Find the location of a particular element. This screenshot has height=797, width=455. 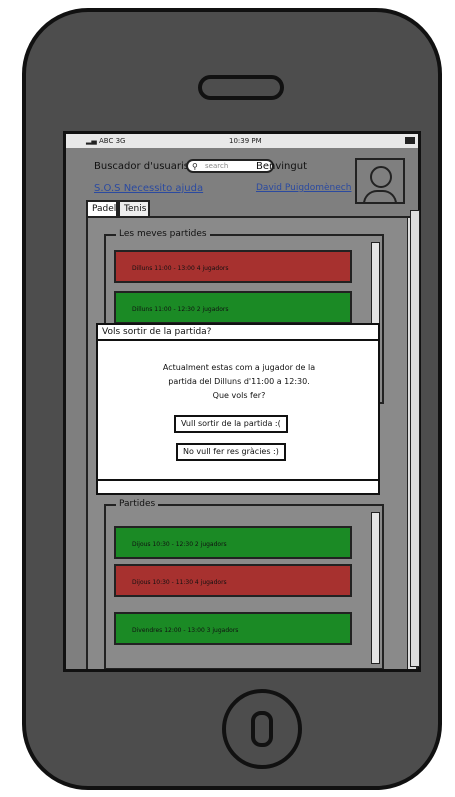

list-item-text: Divendres 12:00 - 13:00 3 jugadors is located at coordinates (185, 630).